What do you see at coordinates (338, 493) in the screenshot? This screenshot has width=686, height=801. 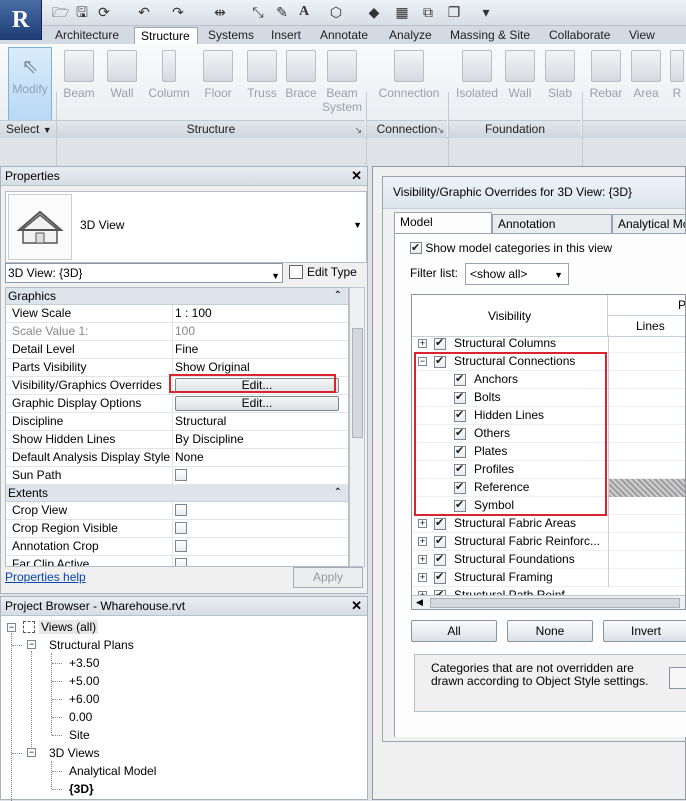 I see `collapse-icon: ⌃` at bounding box center [338, 493].